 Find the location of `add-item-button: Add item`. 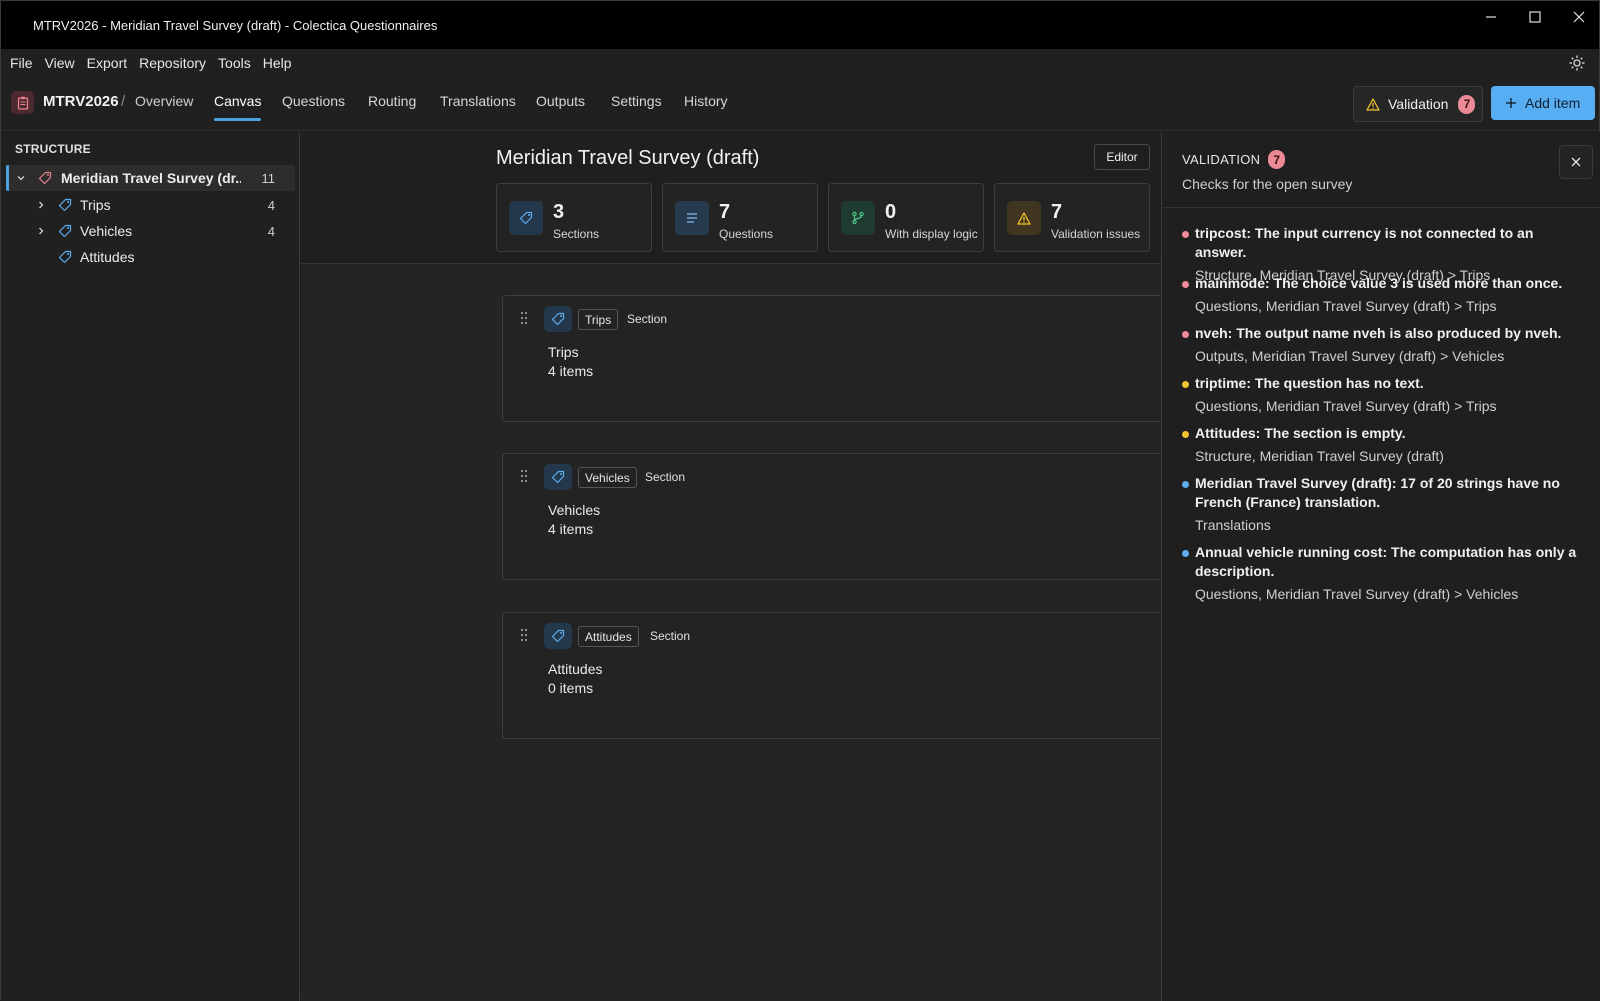

add-item-button: Add item is located at coordinates (1543, 103).